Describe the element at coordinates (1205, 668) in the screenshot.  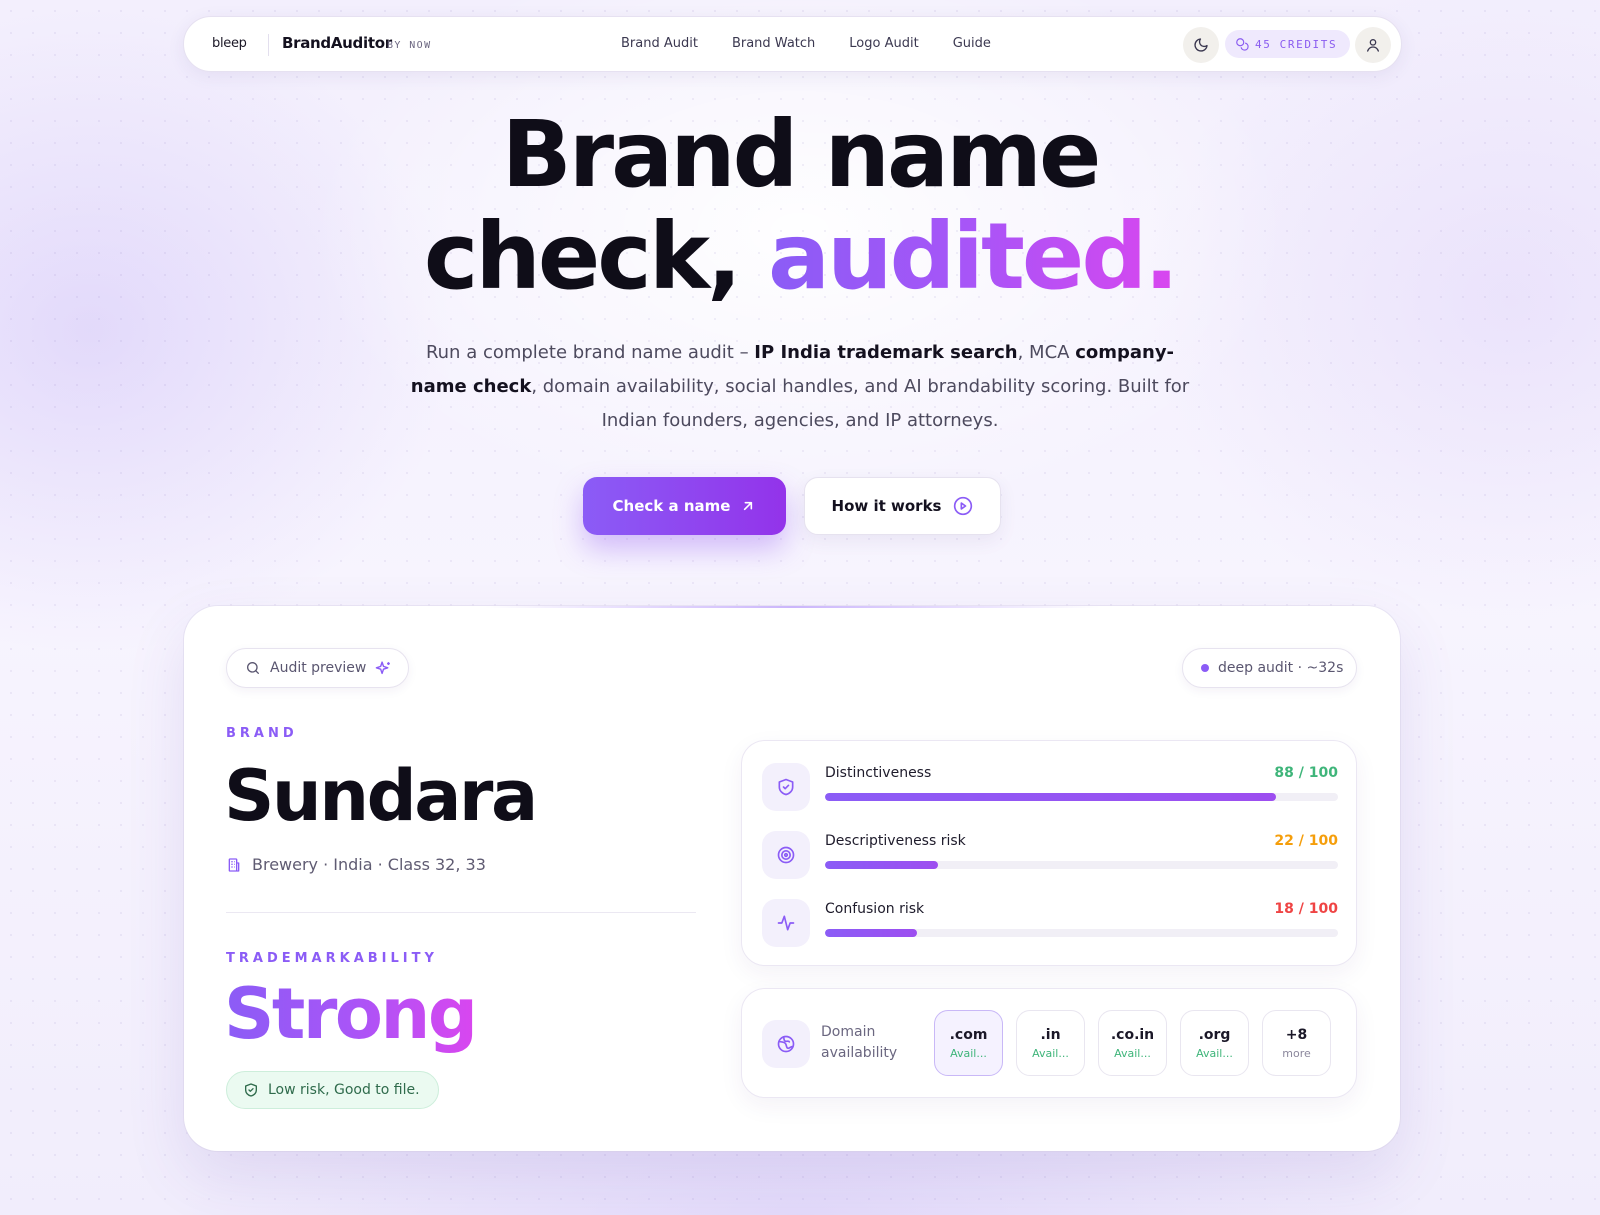
I see `status-dot` at that location.